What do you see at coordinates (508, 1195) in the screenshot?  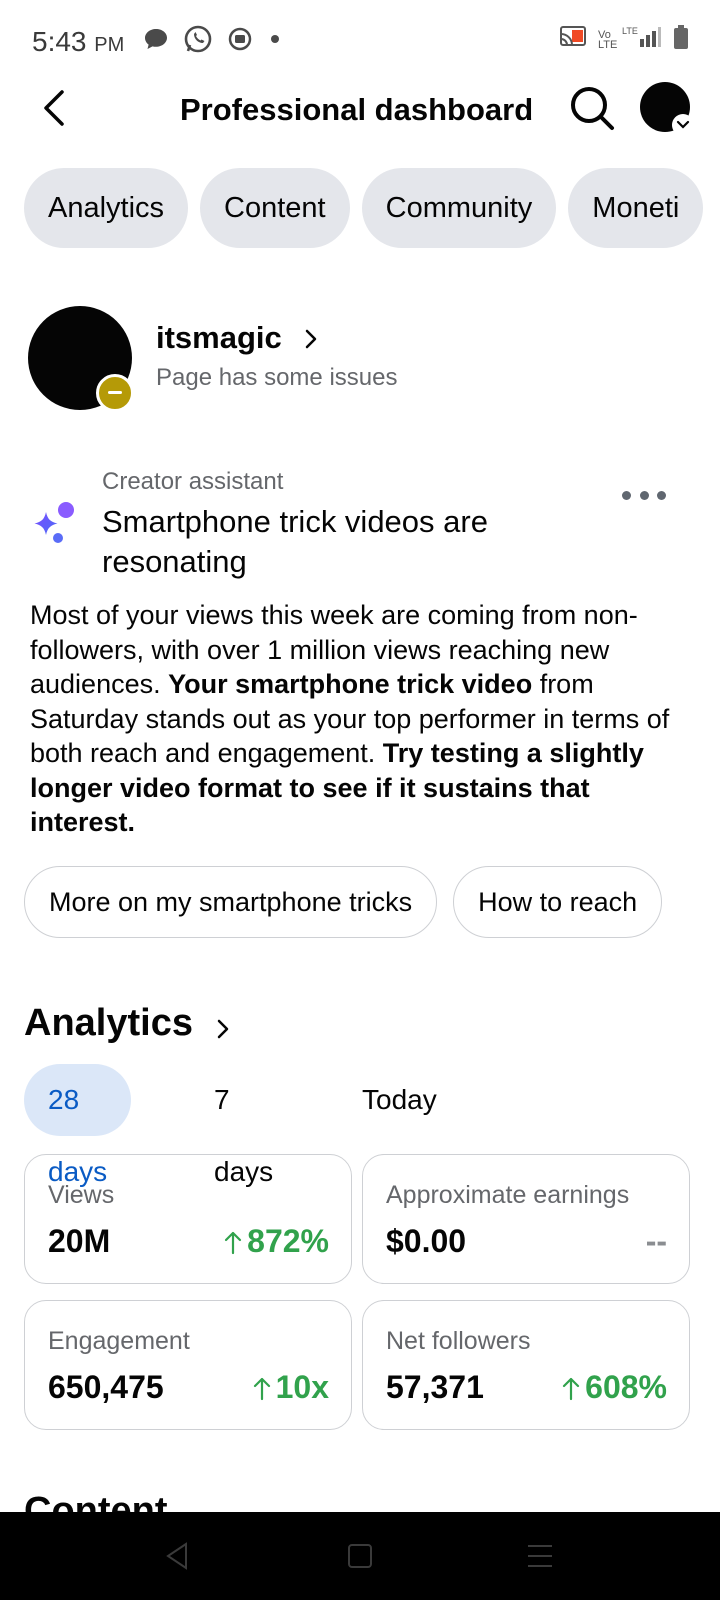 I see `metric-label: Approximate earnings` at bounding box center [508, 1195].